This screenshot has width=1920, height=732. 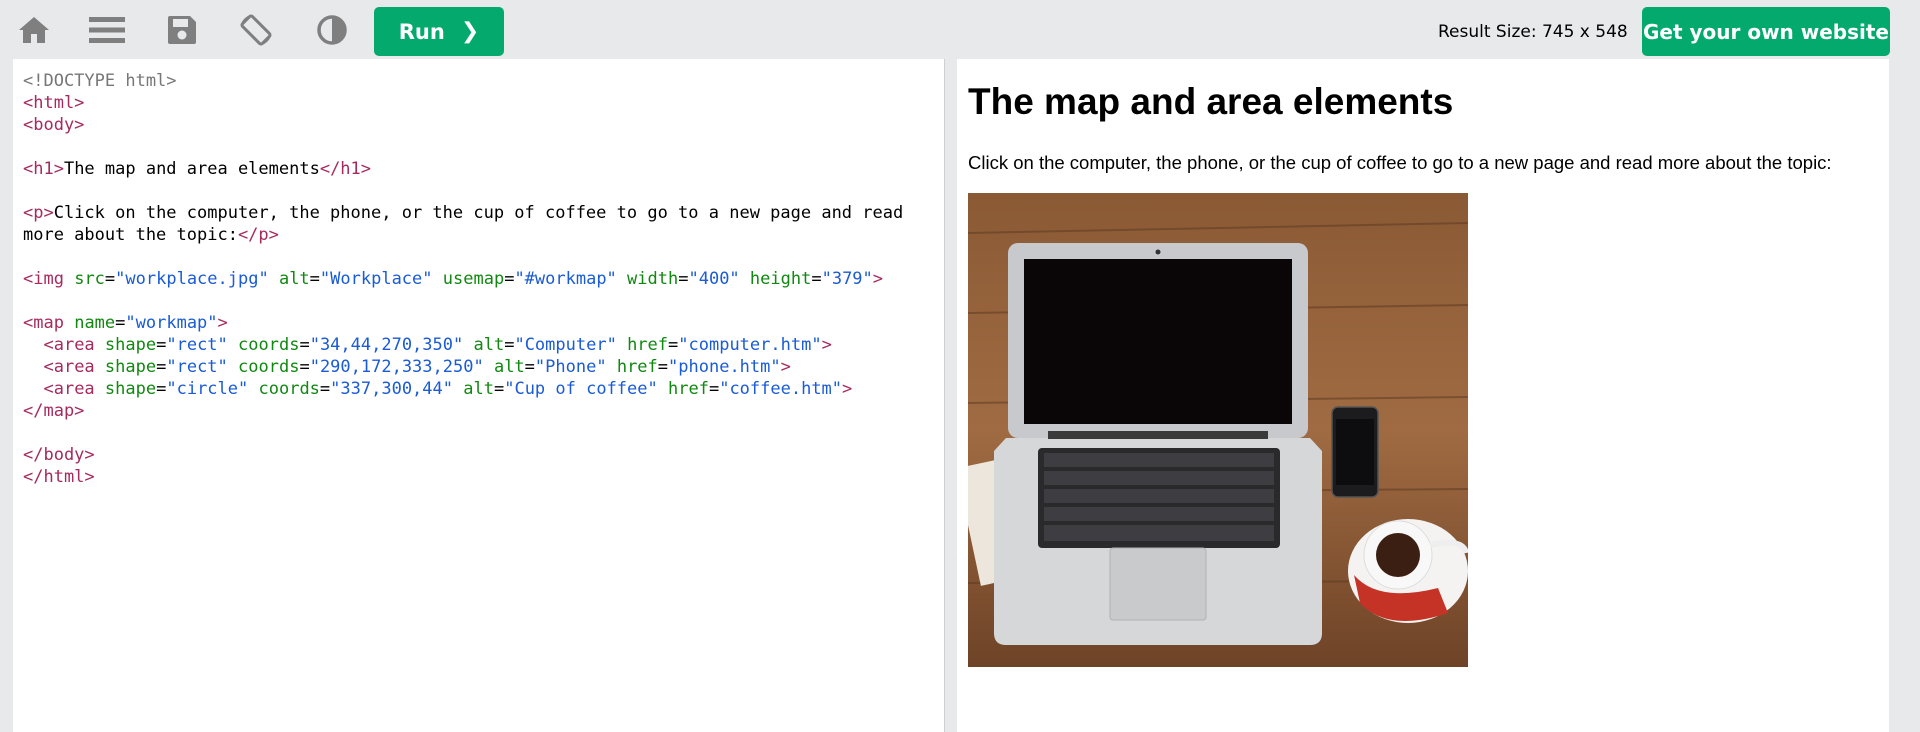 What do you see at coordinates (637, 367) in the screenshot?
I see `code-token: href` at bounding box center [637, 367].